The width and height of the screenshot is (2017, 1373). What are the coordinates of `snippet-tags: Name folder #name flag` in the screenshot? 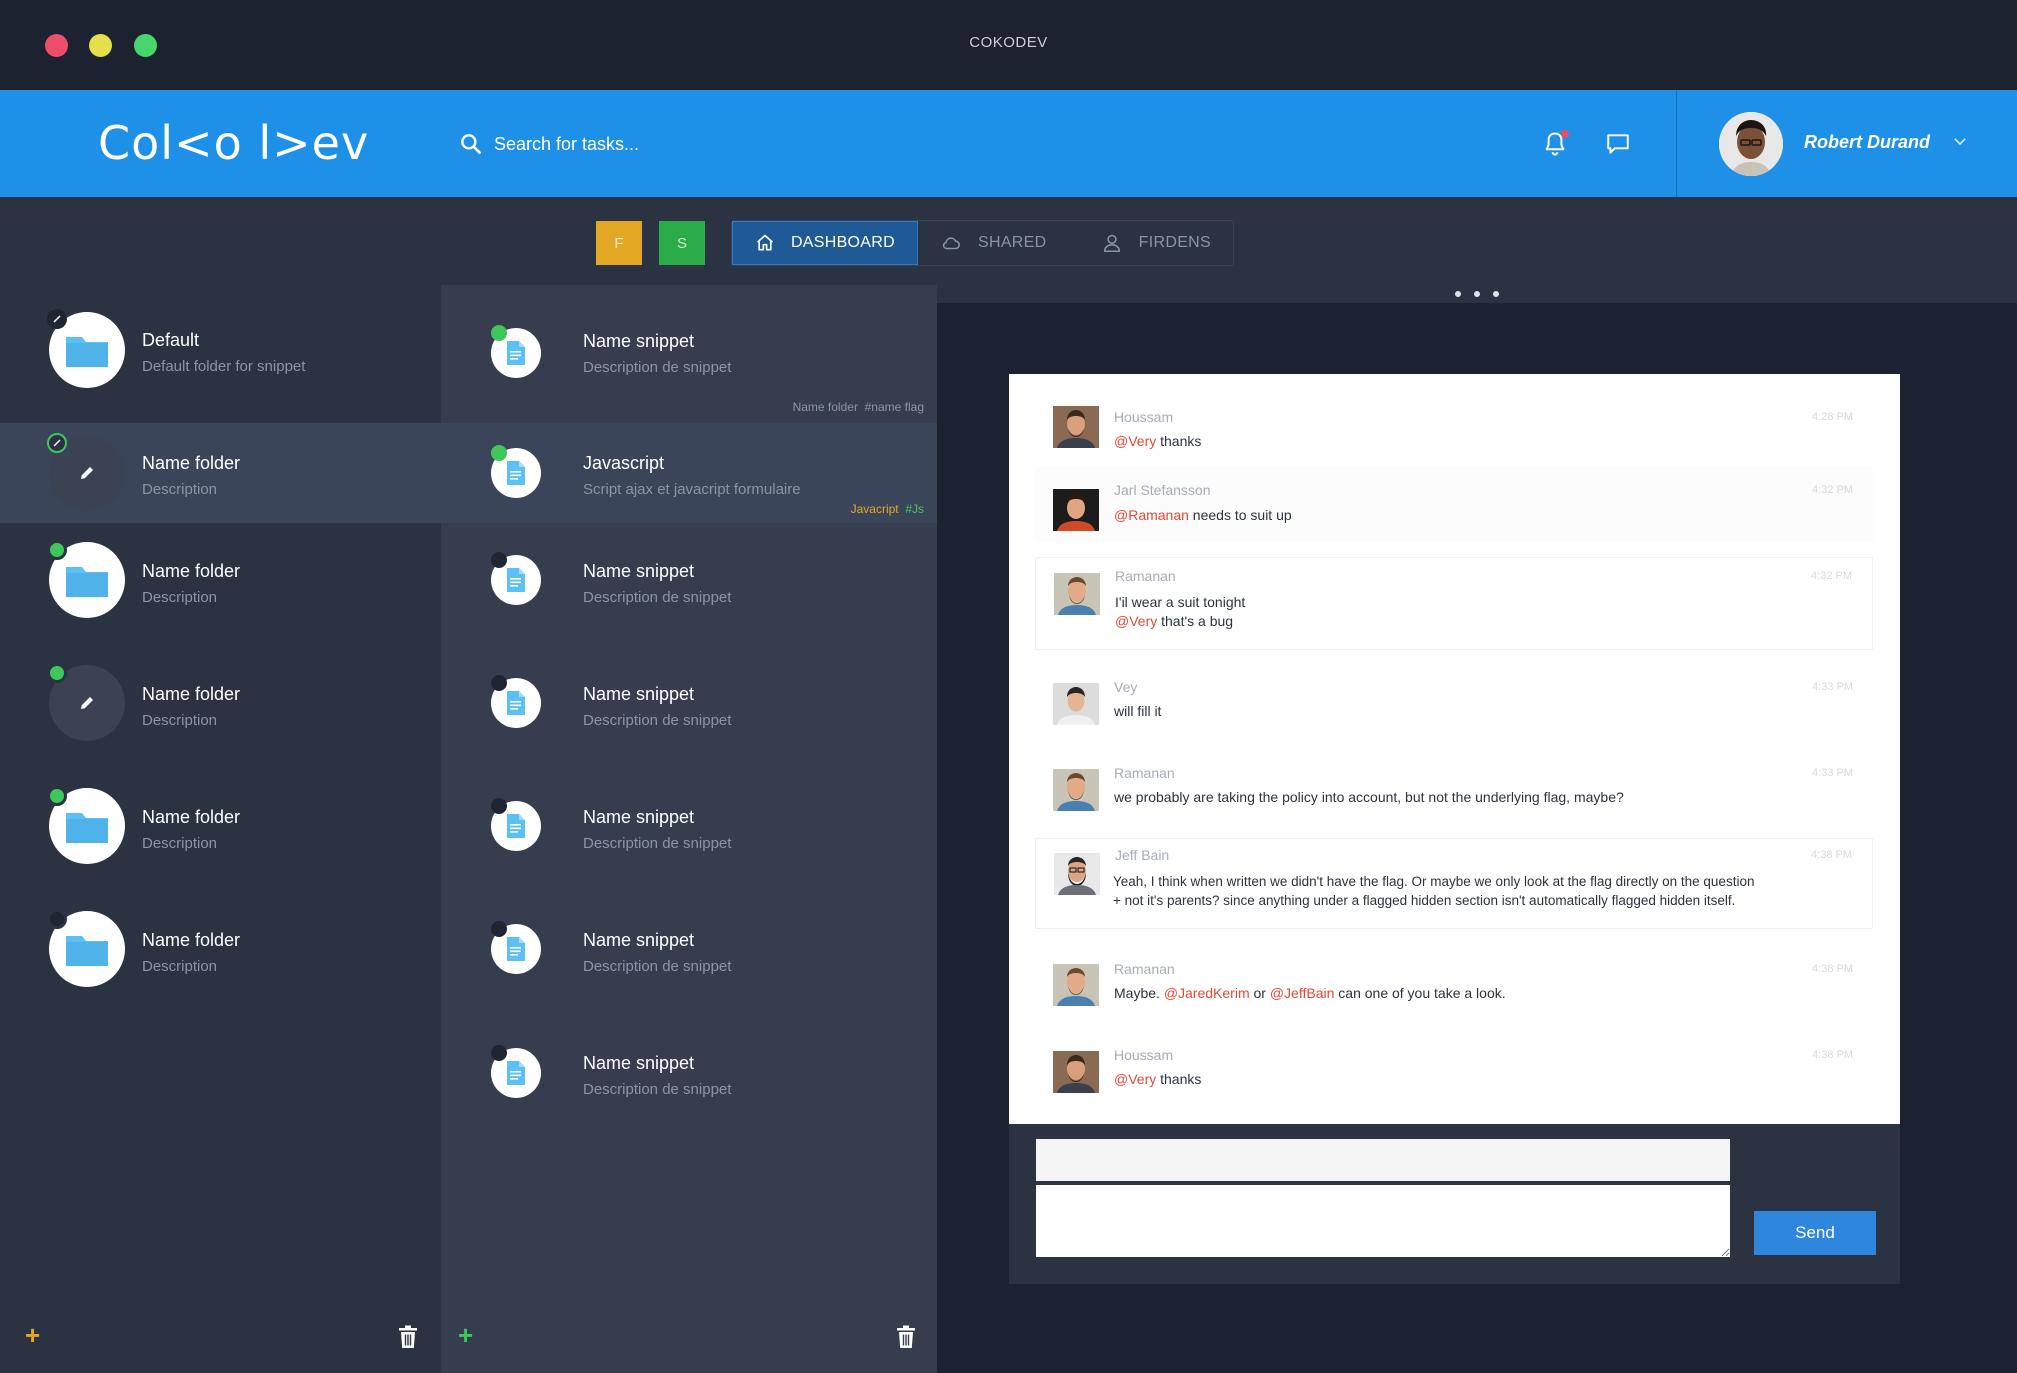 It's located at (858, 407).